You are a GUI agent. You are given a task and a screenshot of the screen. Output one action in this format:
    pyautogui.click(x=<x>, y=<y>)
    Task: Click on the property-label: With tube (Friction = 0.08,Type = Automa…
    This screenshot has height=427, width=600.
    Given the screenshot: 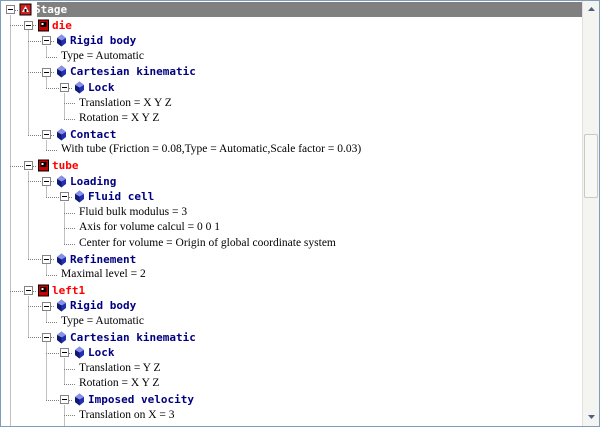 What is the action you would take?
    pyautogui.click(x=211, y=149)
    